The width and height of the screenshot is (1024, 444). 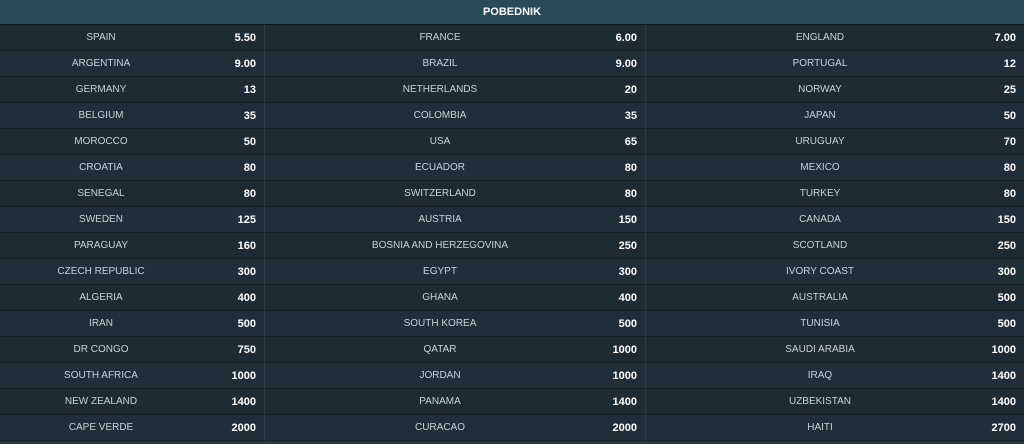 What do you see at coordinates (835, 324) in the screenshot?
I see `odds-cell: TUNISIA 500` at bounding box center [835, 324].